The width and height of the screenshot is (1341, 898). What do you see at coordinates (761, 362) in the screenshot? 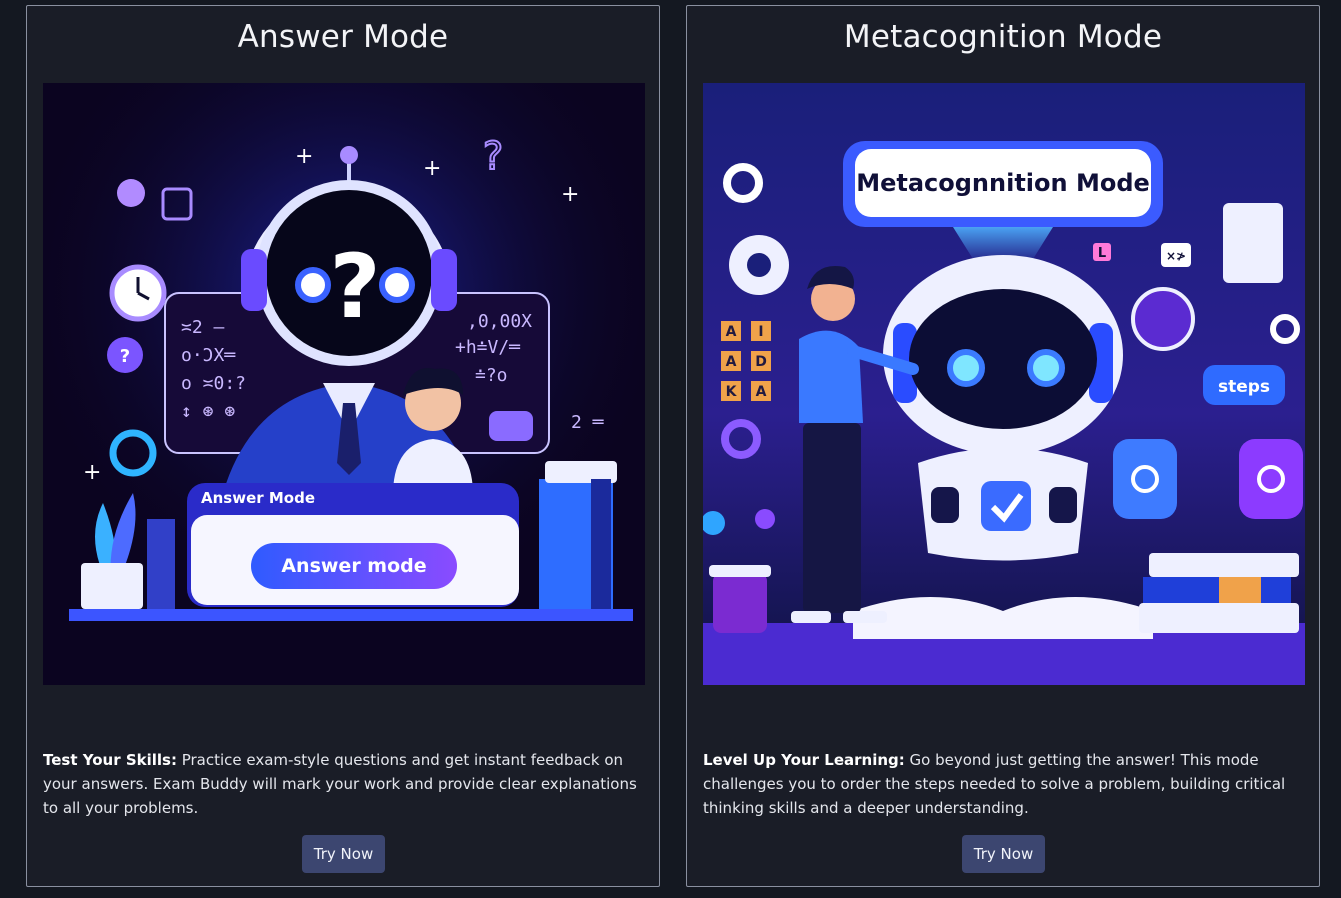
I see `svg-text: D` at bounding box center [761, 362].